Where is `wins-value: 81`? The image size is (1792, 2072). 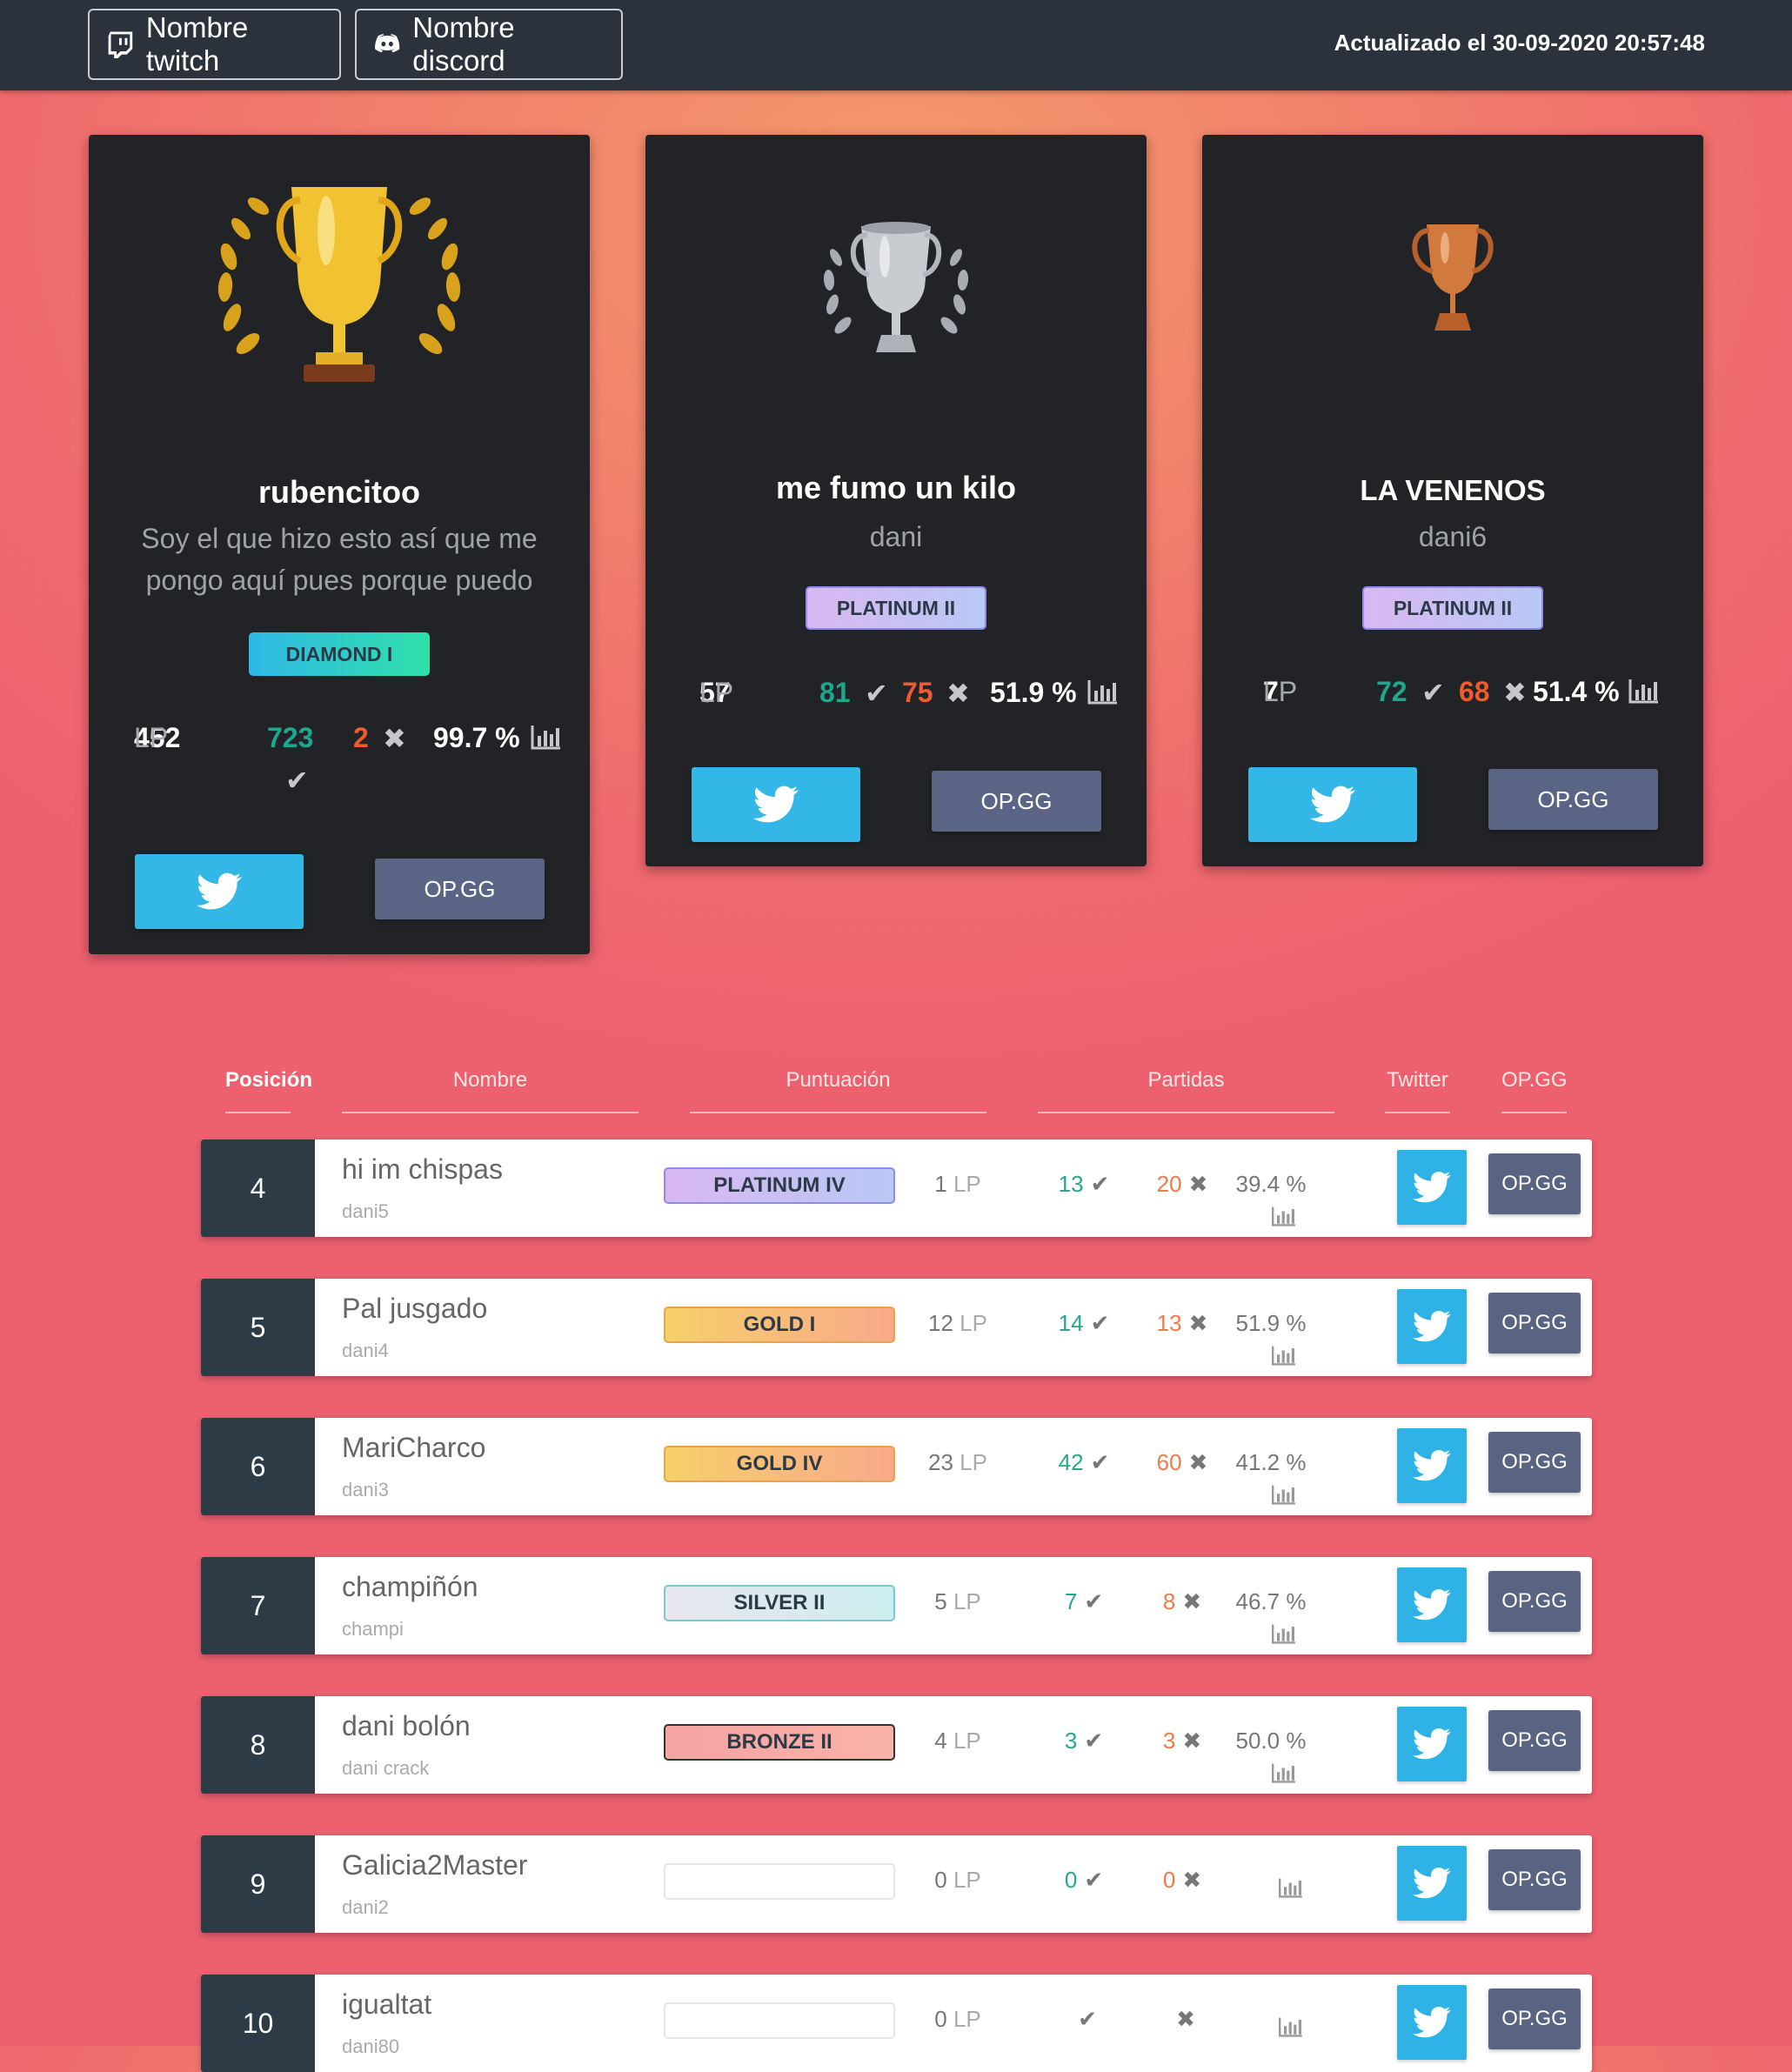 wins-value: 81 is located at coordinates (835, 692).